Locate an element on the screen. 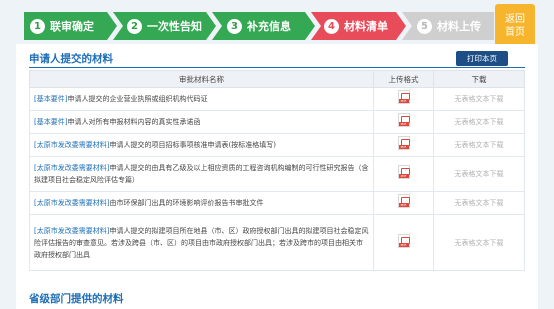 This screenshot has height=309, width=554. home-label-line1: 返回 is located at coordinates (515, 19).